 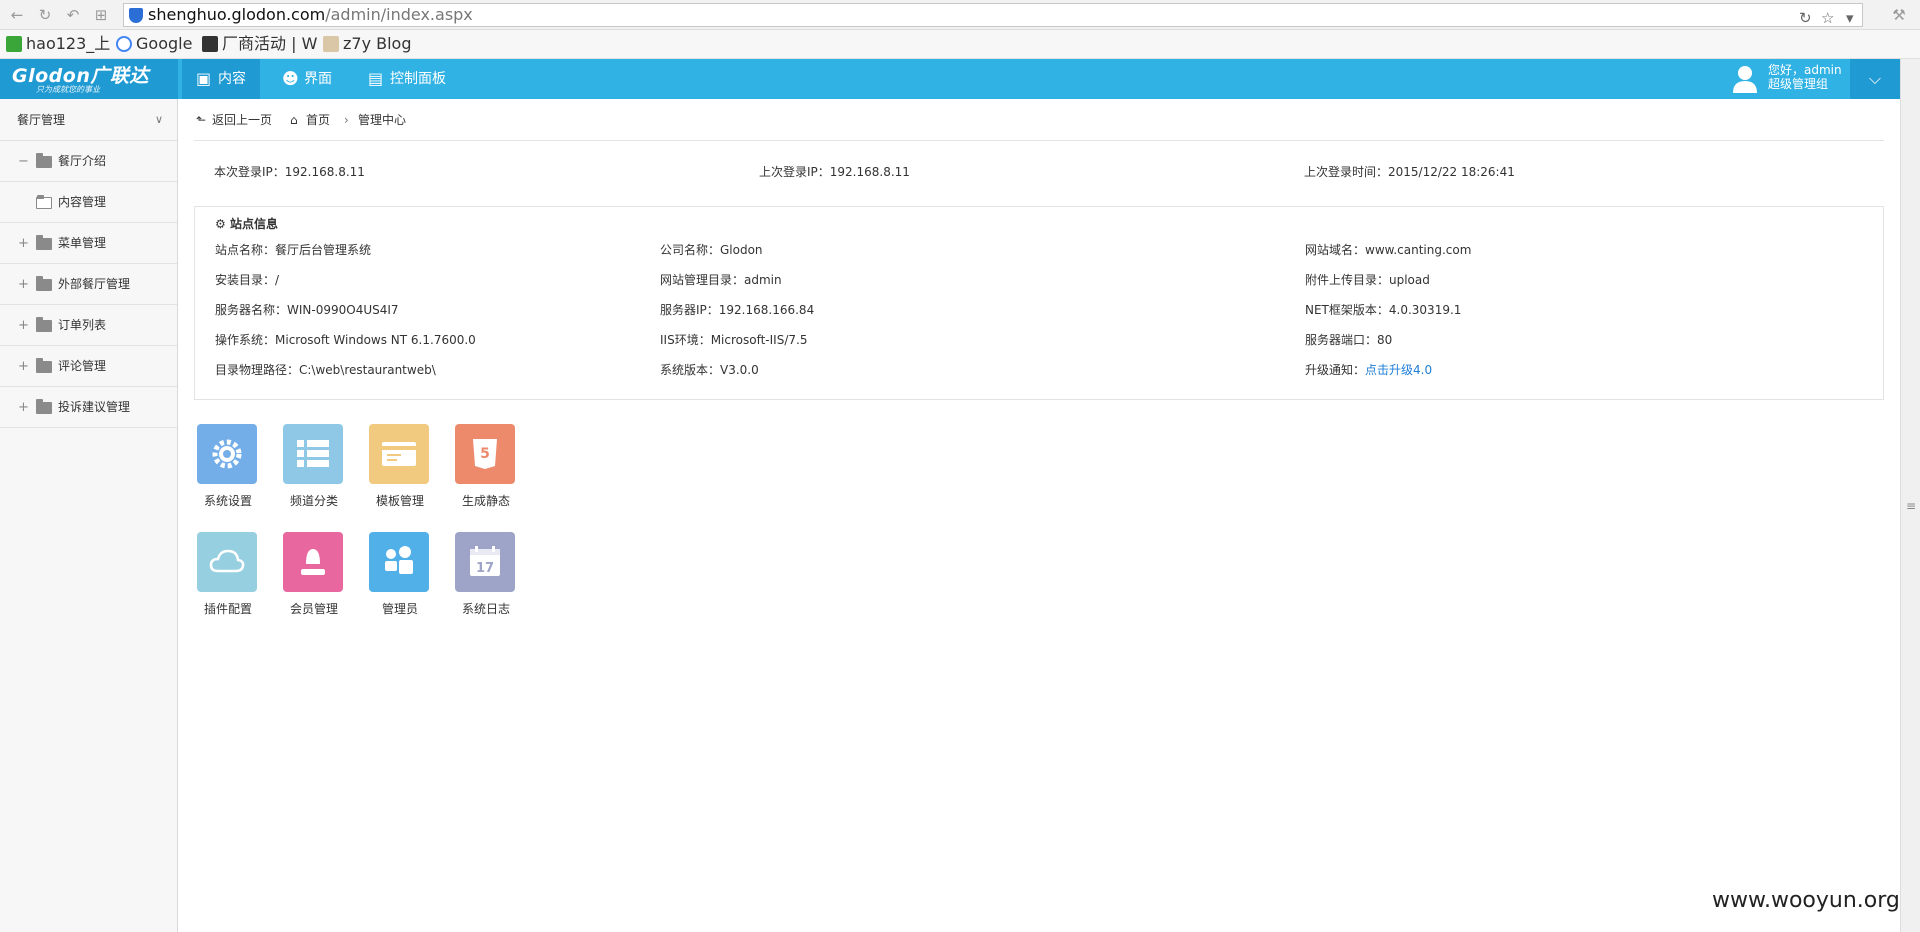 What do you see at coordinates (154, 44) in the screenshot?
I see `bookmark-google: Google` at bounding box center [154, 44].